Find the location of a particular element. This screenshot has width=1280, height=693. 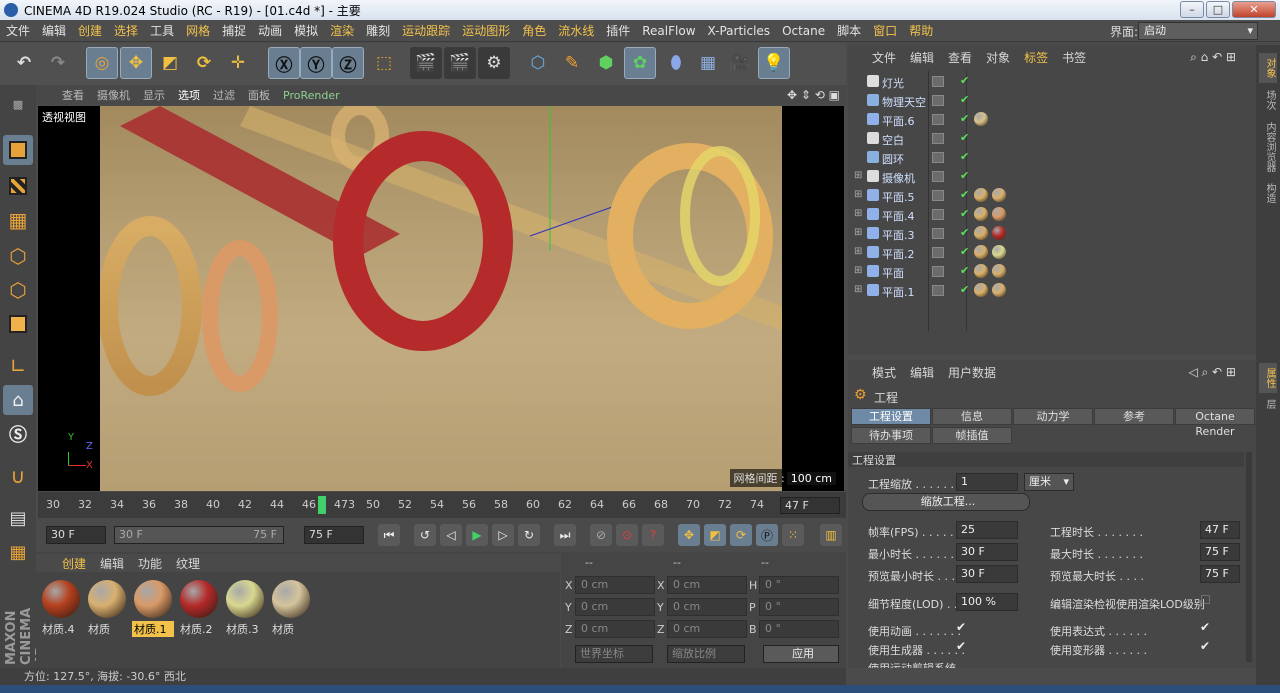

tweak-mode-icon: ⌂ is located at coordinates (18, 400).